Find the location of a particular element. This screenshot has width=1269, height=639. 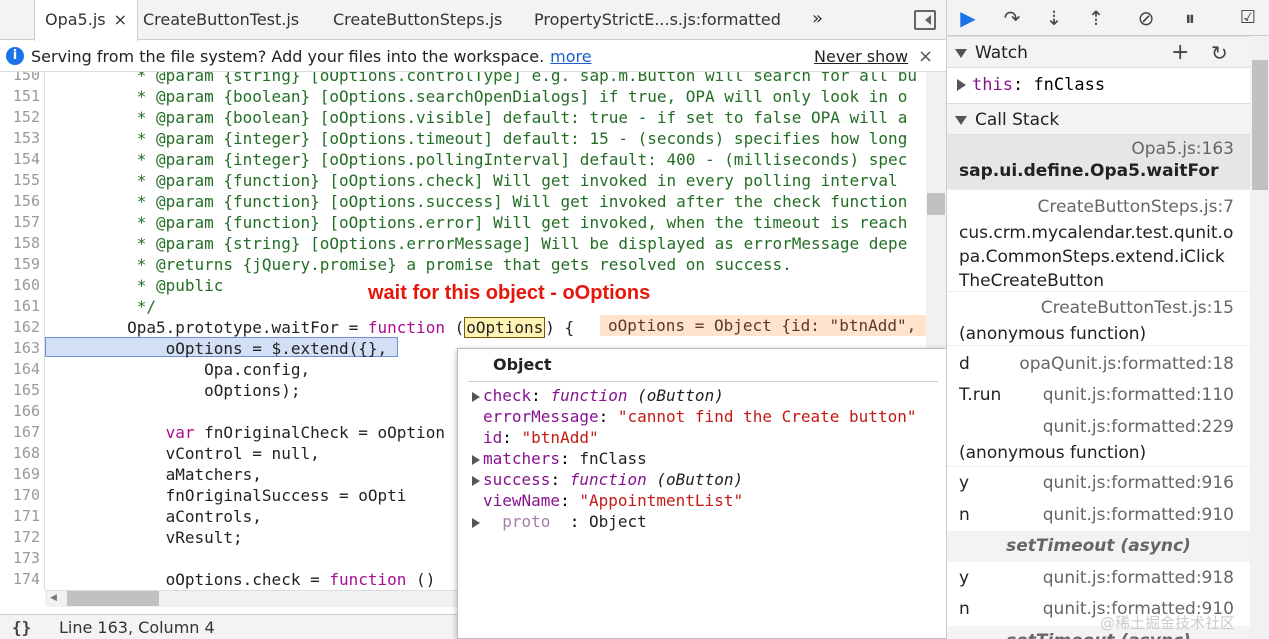

line-number: 153 is located at coordinates (20, 138).